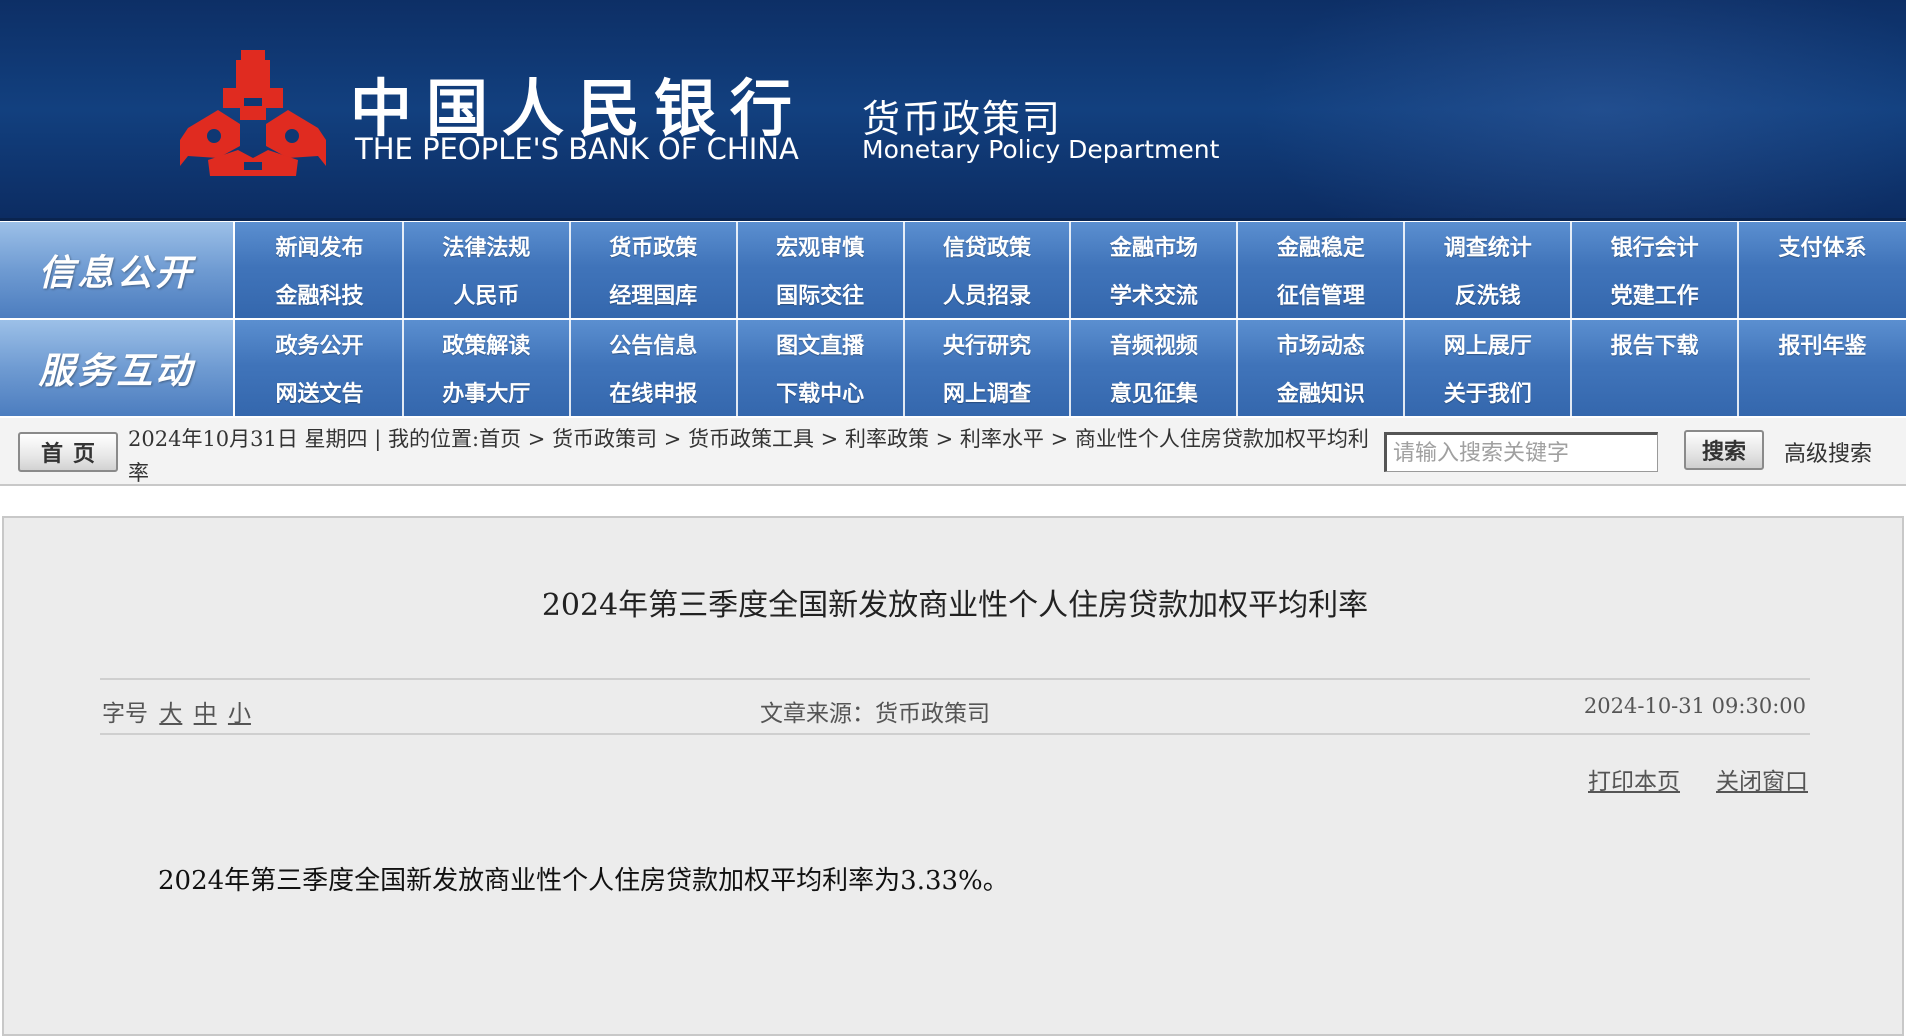 The image size is (1906, 1036). What do you see at coordinates (1155, 392) in the screenshot?
I see `nav-item-opinion-collection: 意见征集` at bounding box center [1155, 392].